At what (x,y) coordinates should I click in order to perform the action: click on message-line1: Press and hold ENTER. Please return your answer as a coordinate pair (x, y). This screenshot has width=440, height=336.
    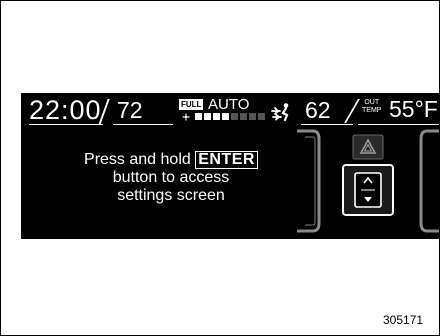
    Looking at the image, I should click on (171, 160).